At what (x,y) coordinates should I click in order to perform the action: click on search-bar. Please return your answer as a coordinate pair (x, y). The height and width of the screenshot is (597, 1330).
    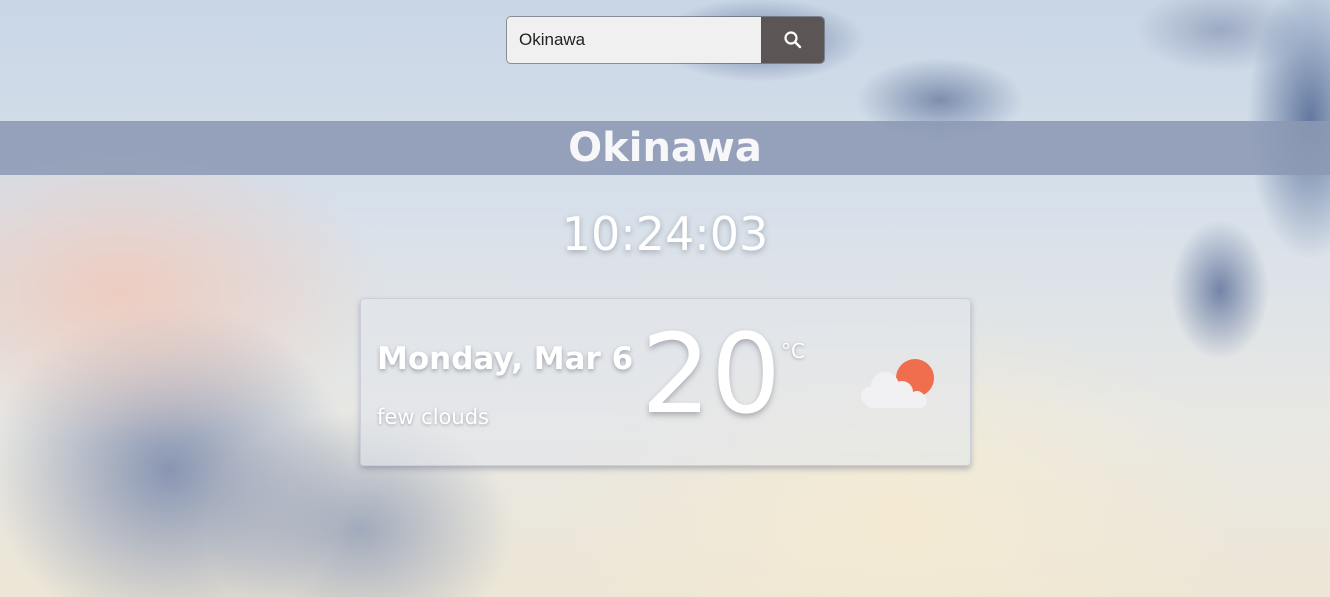
    Looking at the image, I should click on (665, 40).